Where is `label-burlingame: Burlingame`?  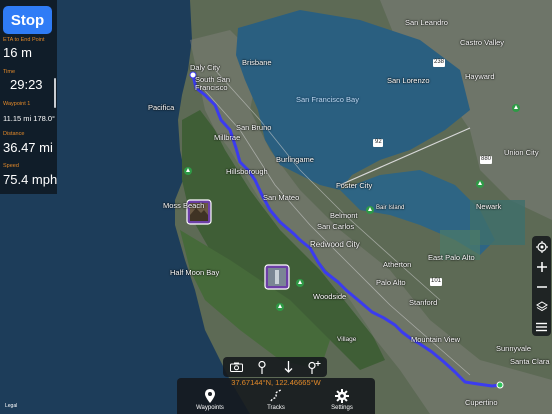 label-burlingame: Burlingame is located at coordinates (295, 159).